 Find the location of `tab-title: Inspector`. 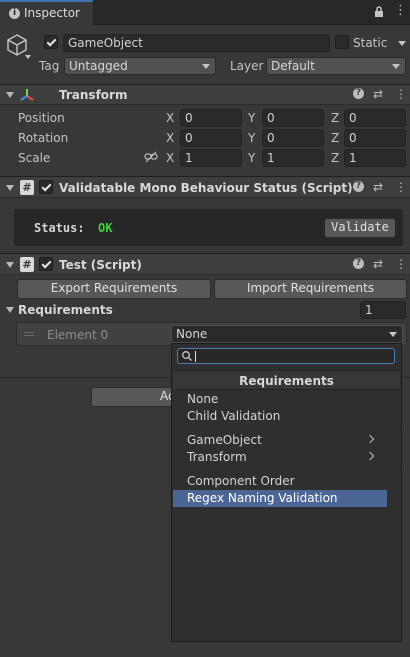

tab-title: Inspector is located at coordinates (52, 13).